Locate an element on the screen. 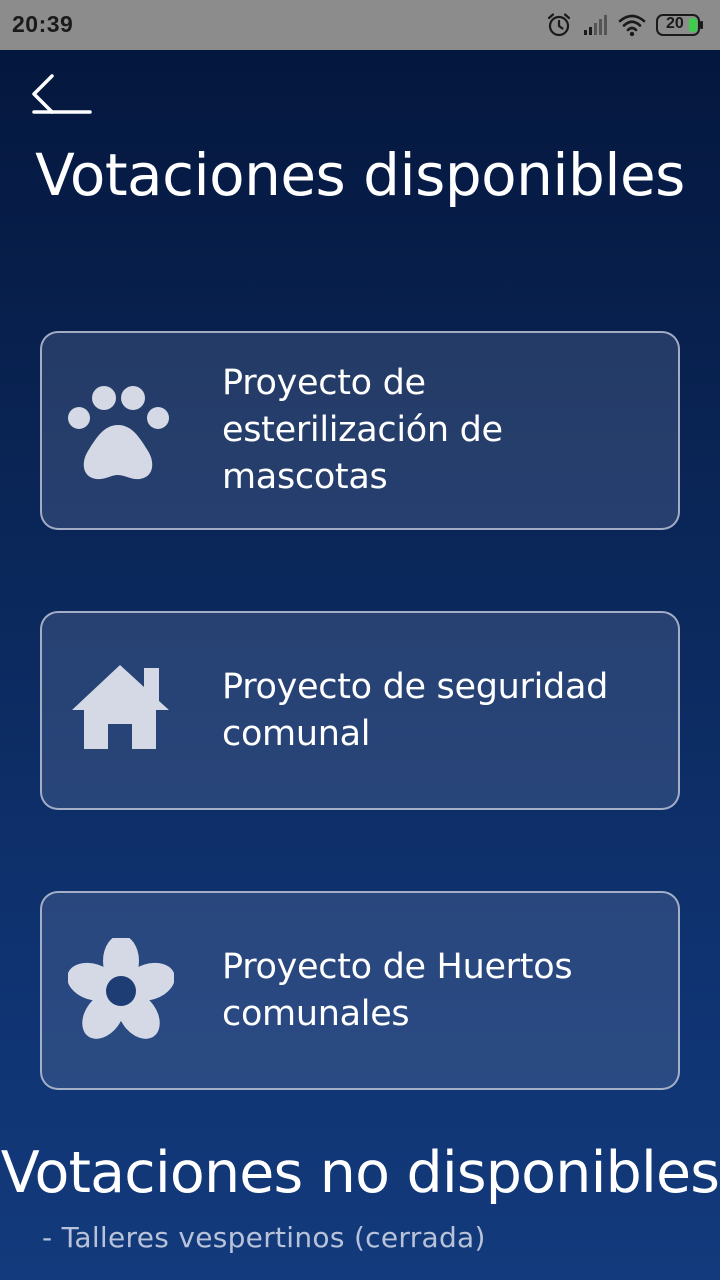 This screenshot has height=1280, width=720. arrow-left-icon is located at coordinates (62, 94).